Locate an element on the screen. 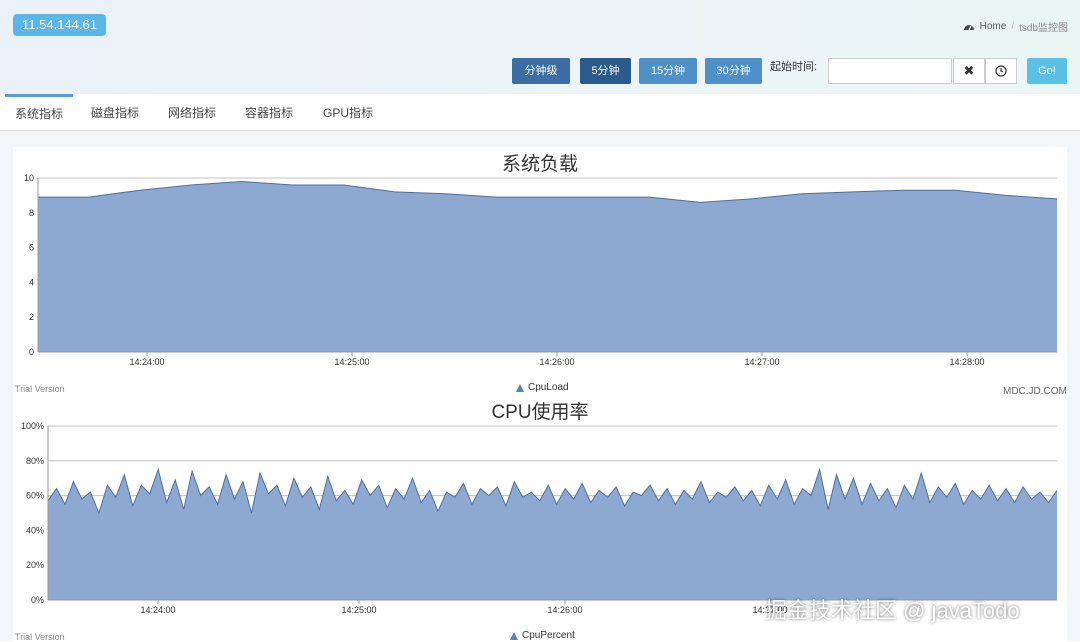  y-tick-label: 0 is located at coordinates (31, 352).